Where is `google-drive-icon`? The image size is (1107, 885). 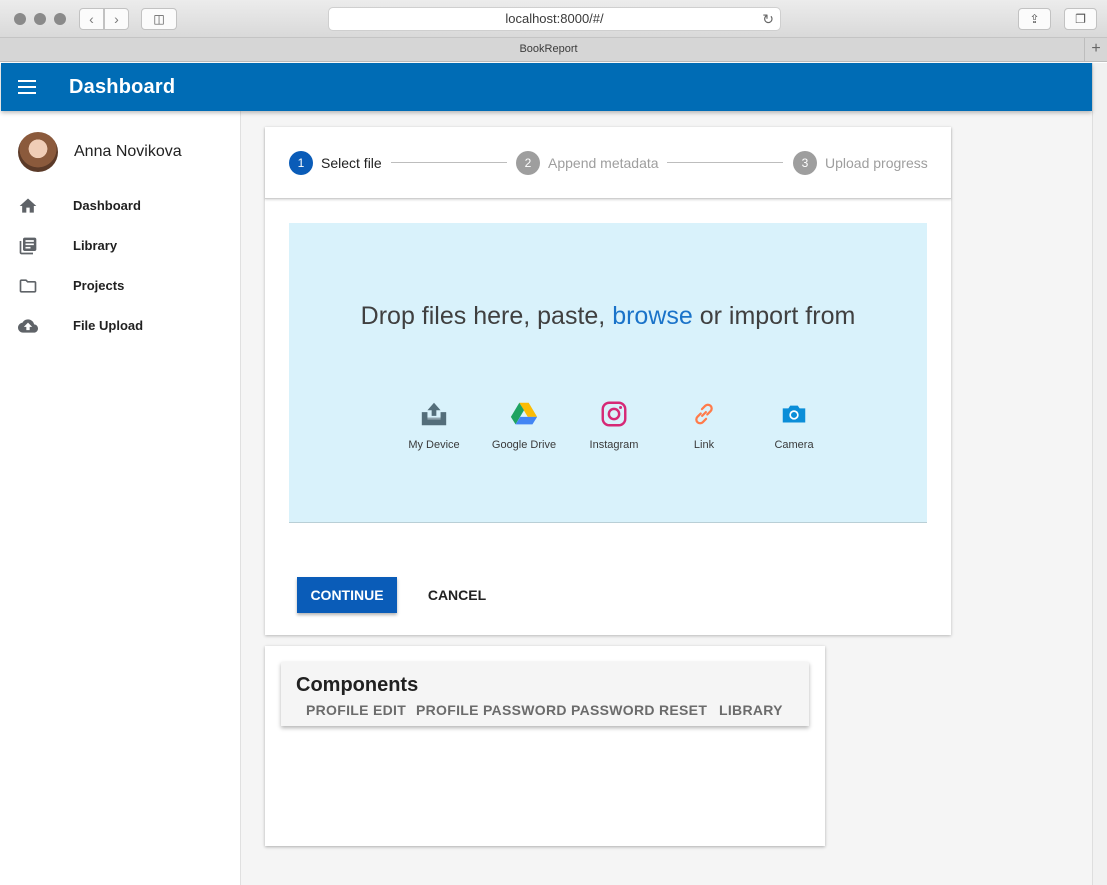 google-drive-icon is located at coordinates (524, 413).